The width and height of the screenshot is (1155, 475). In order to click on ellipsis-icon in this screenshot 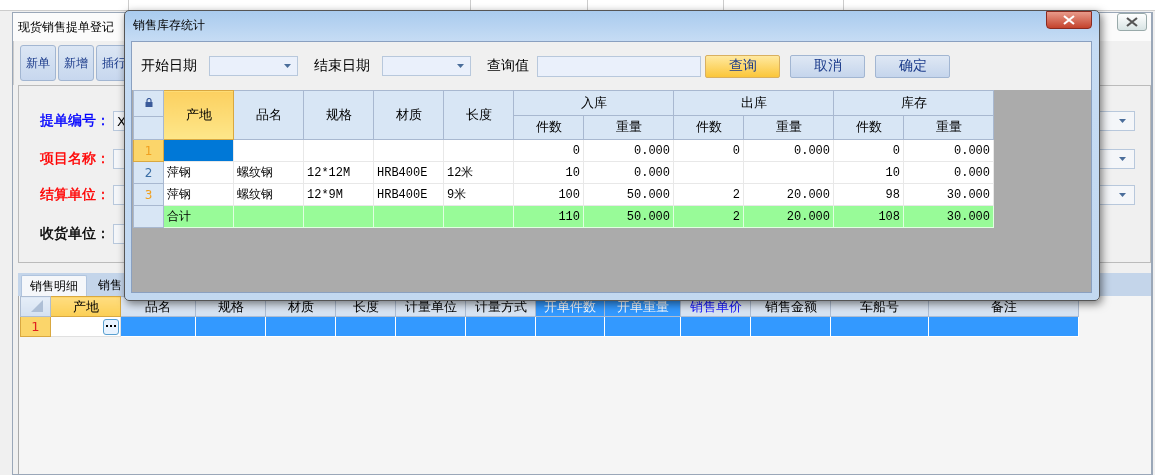, I will do `click(111, 327)`.